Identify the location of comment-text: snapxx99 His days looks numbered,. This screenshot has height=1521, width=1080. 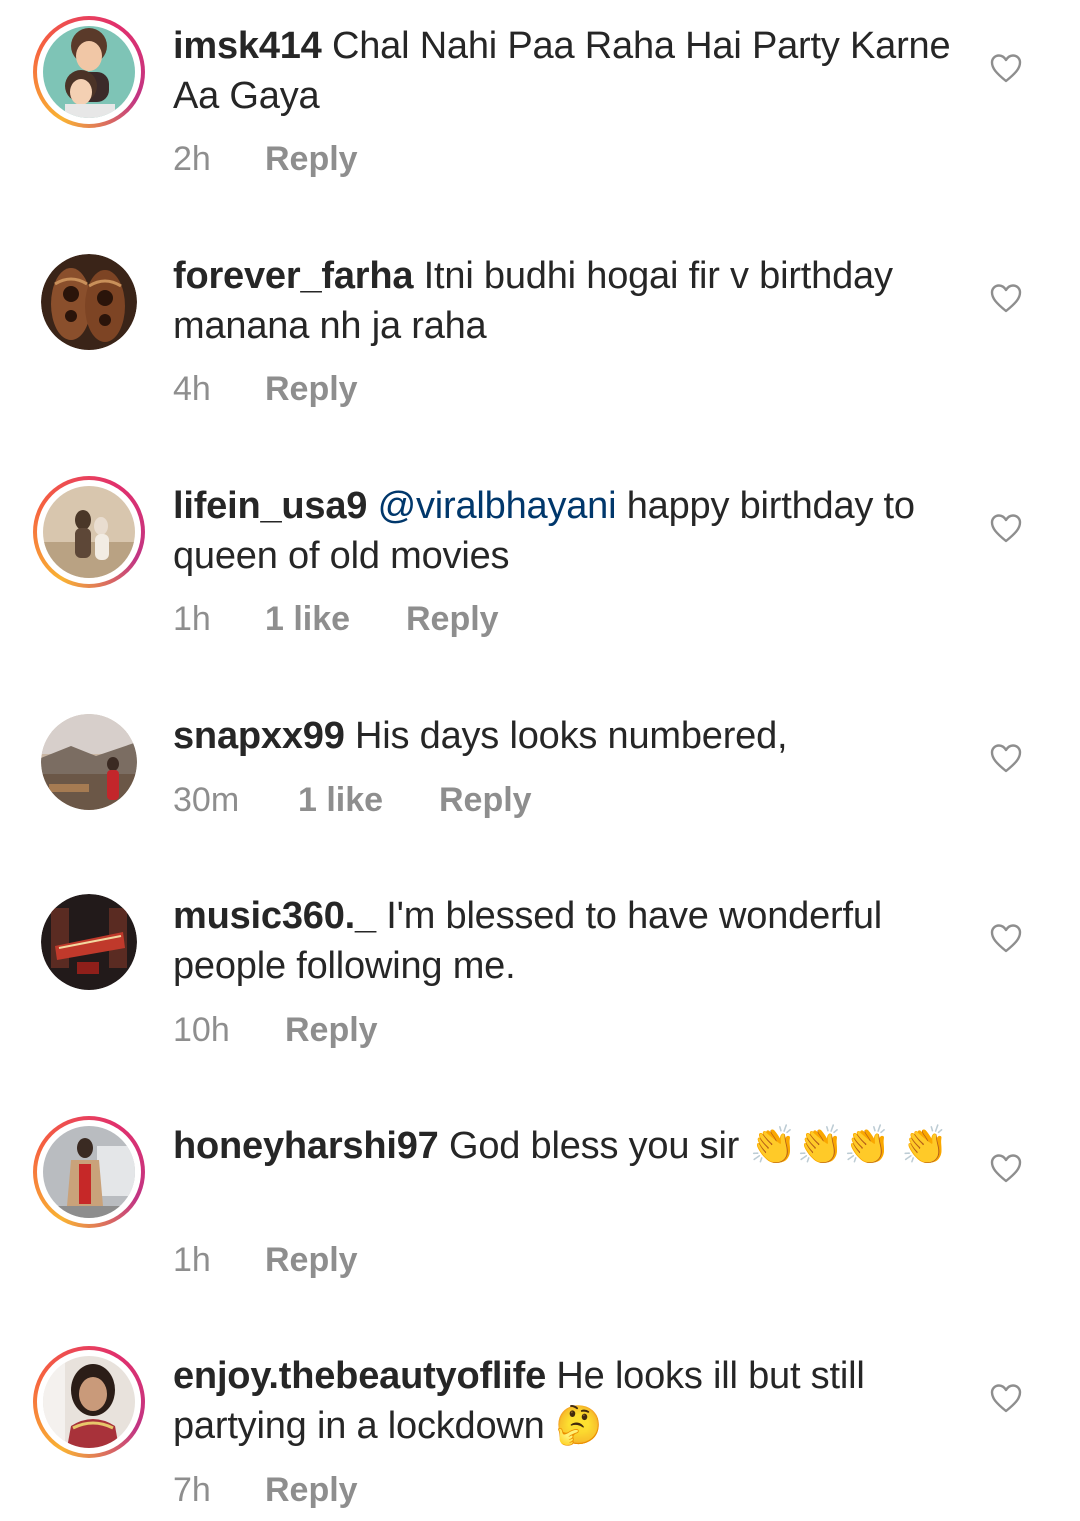
(568, 736).